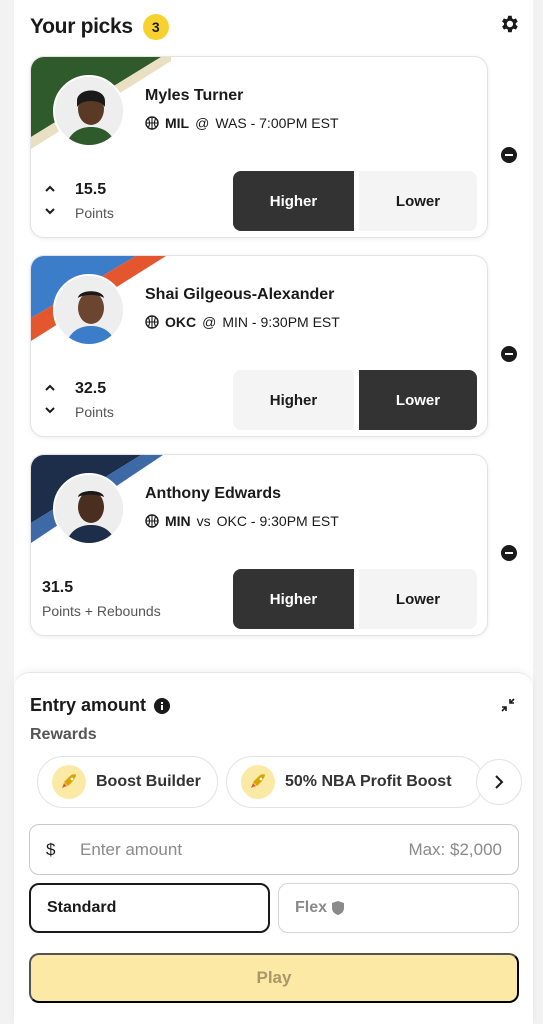 The width and height of the screenshot is (543, 1024). I want to click on stat-line-value: 31.5, so click(58, 587).